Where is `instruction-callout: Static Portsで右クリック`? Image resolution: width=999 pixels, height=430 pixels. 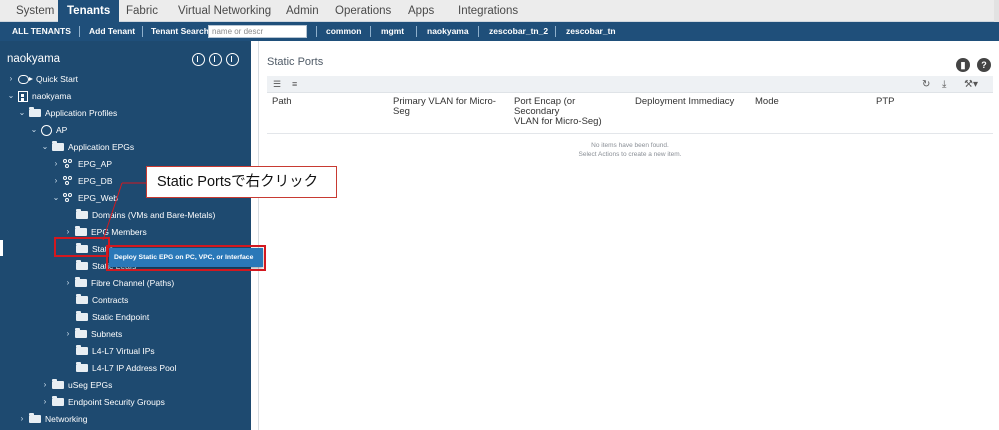 instruction-callout: Static Portsで右クリック is located at coordinates (241, 182).